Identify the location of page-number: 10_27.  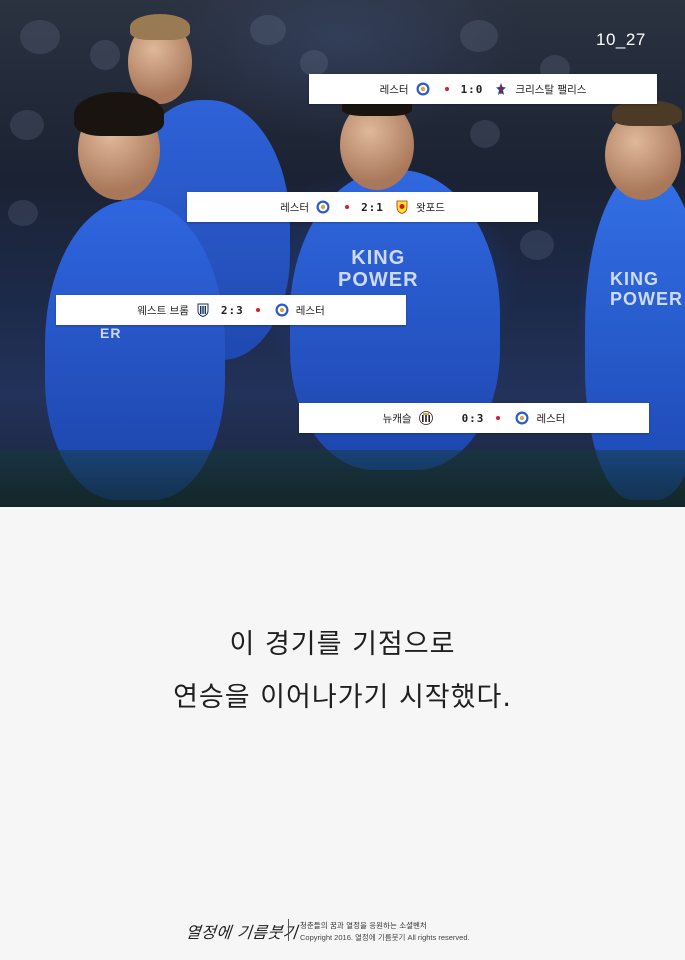
(621, 39).